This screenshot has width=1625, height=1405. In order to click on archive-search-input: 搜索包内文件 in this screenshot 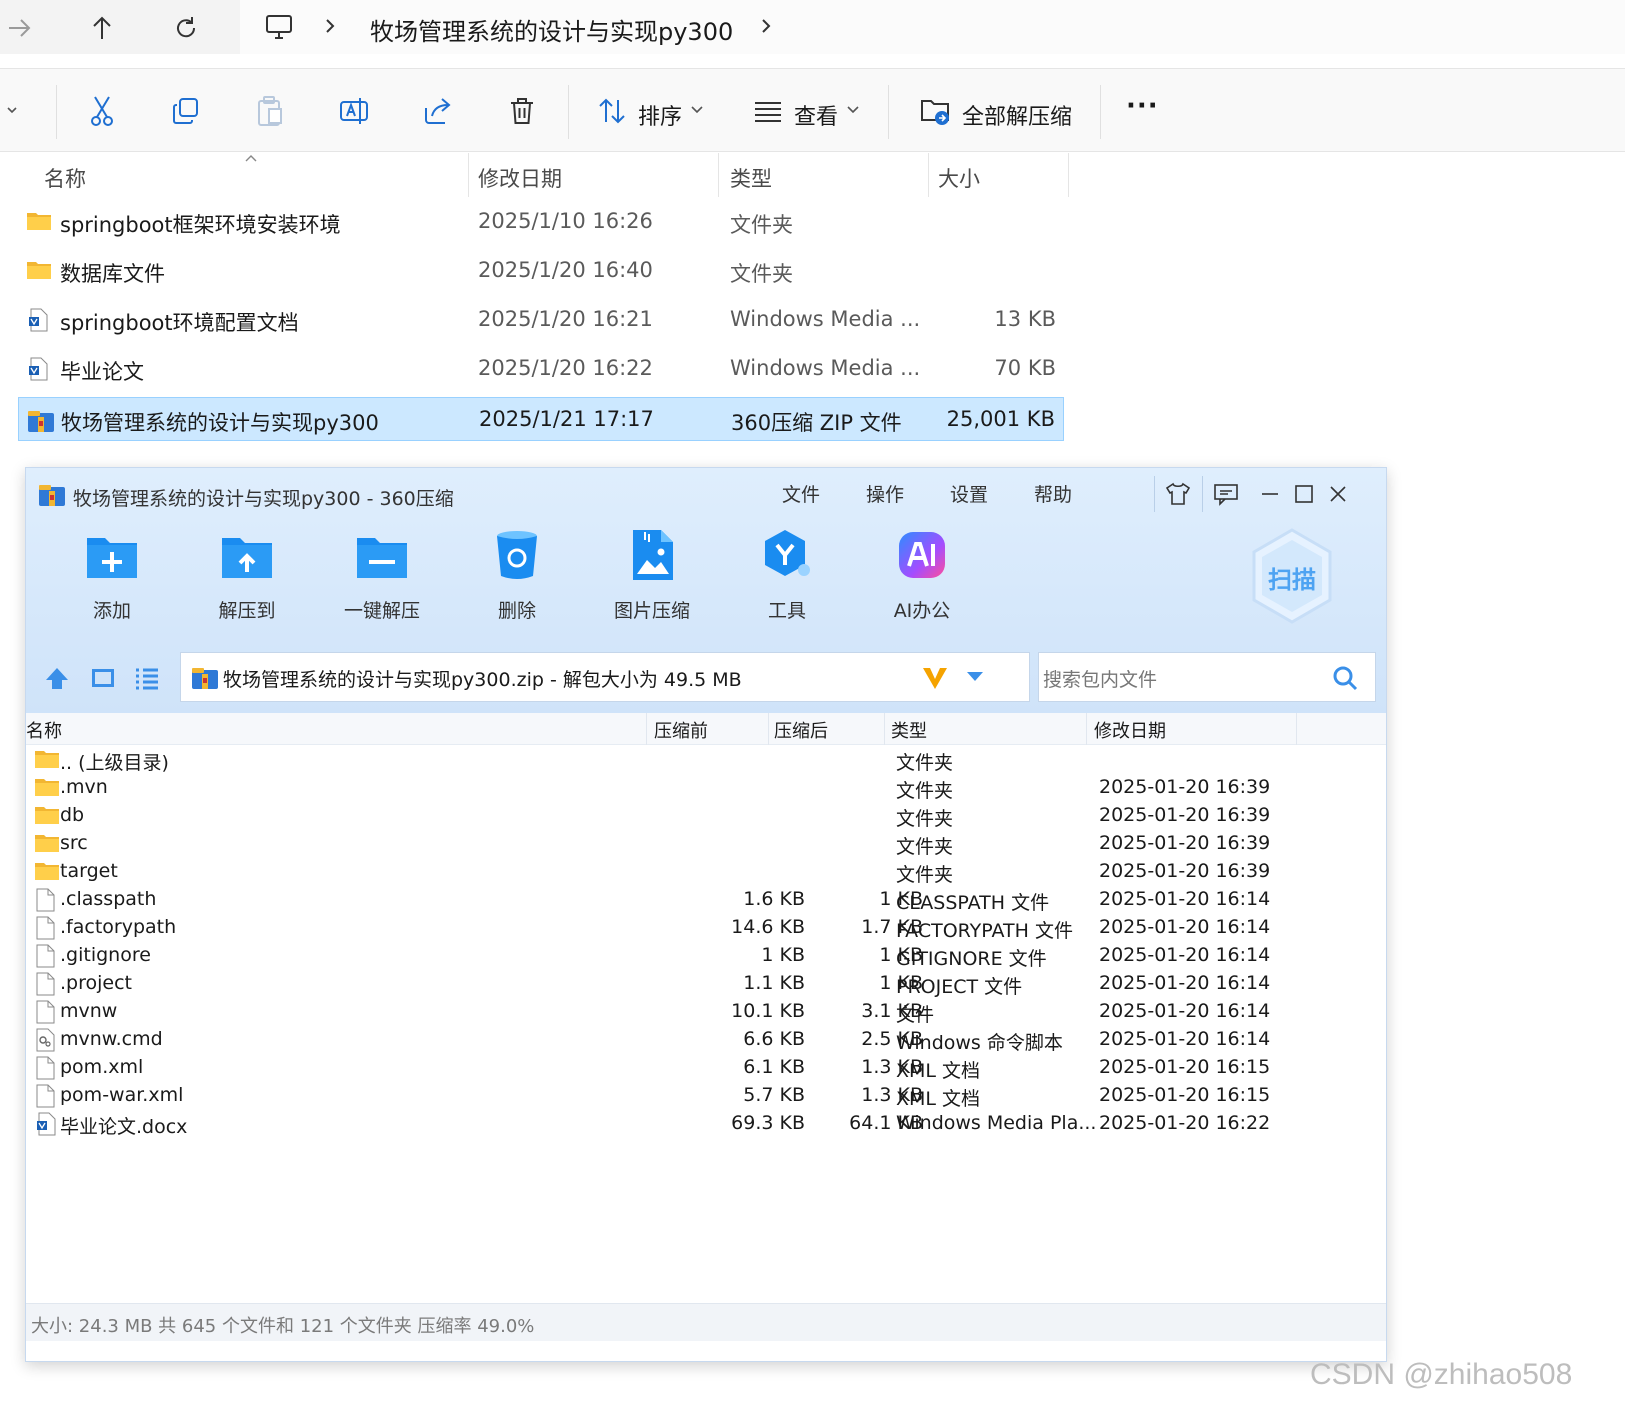, I will do `click(1207, 677)`.